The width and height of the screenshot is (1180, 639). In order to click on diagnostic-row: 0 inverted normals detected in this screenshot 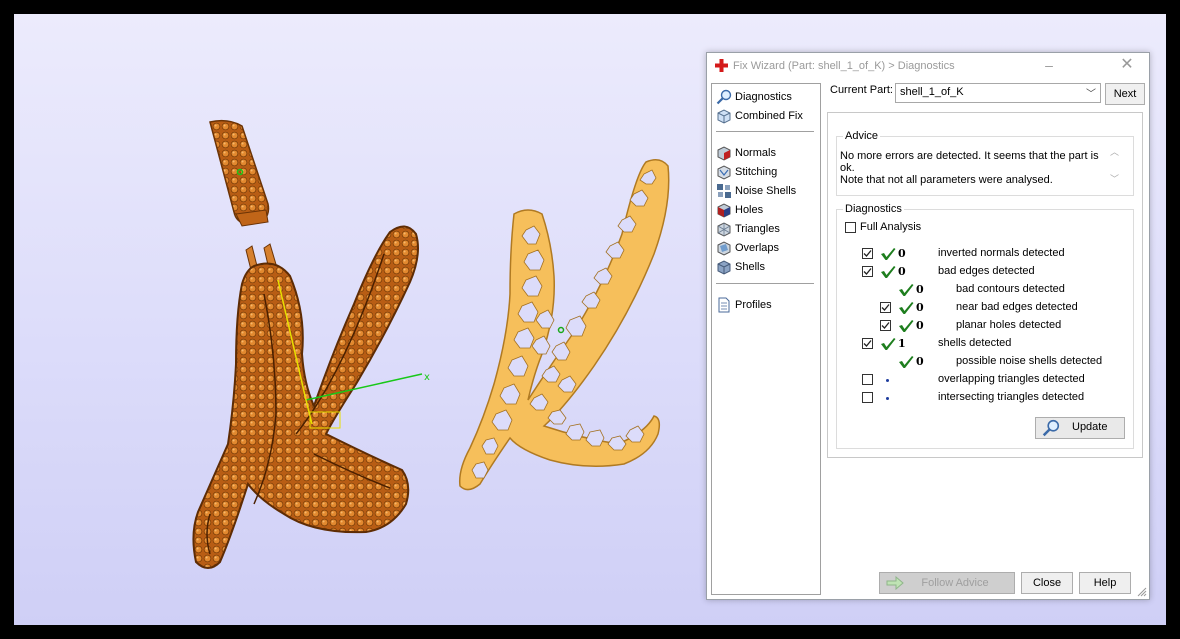, I will do `click(978, 254)`.